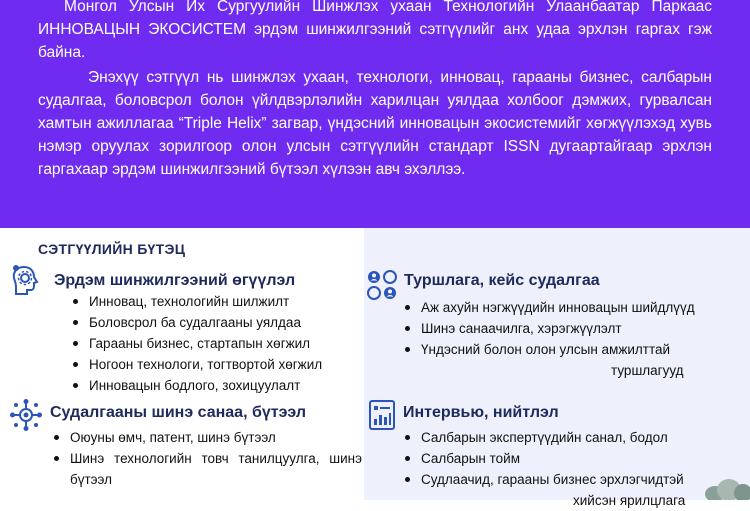 The image size is (750, 511). What do you see at coordinates (197, 301) in the screenshot?
I see `list-item: Инновац, технологийн шилжилт` at bounding box center [197, 301].